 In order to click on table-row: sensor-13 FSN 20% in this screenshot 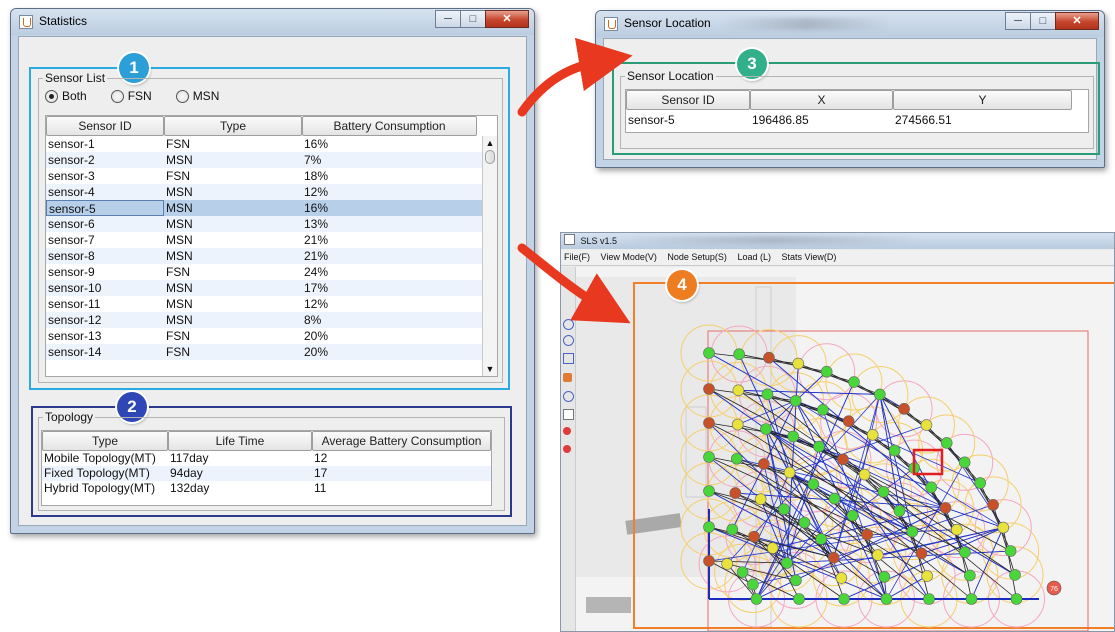, I will do `click(271, 336)`.